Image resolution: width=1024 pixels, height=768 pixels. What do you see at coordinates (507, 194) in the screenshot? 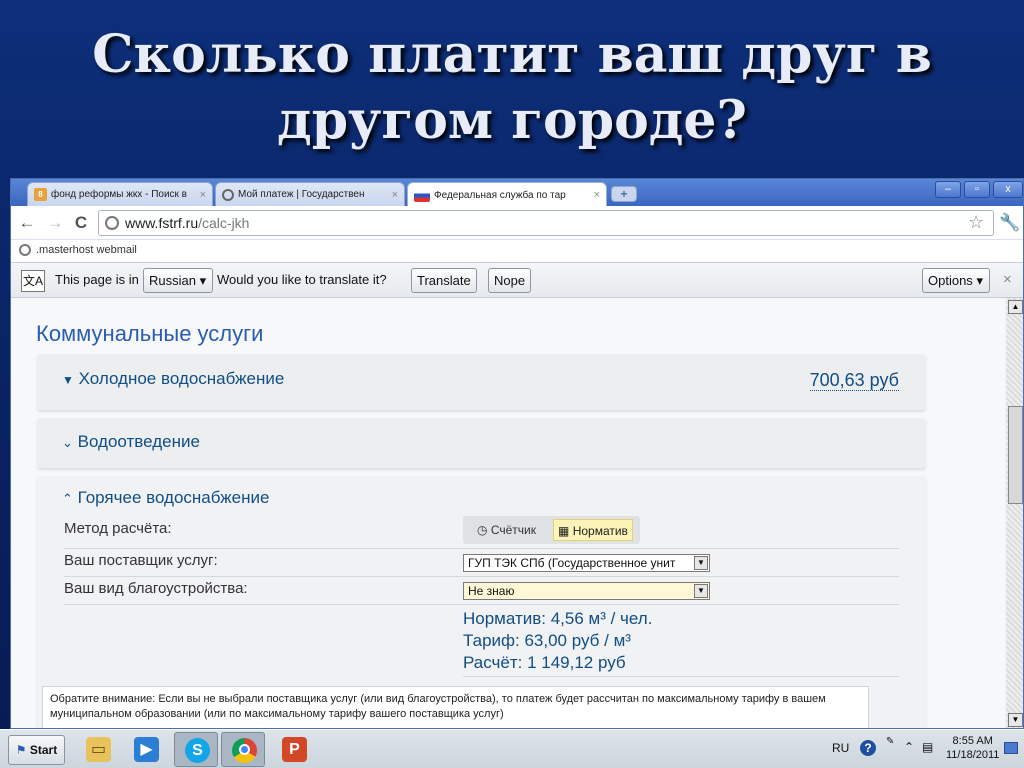
I see `tab-fst: Федеральная служба по тар ×` at bounding box center [507, 194].